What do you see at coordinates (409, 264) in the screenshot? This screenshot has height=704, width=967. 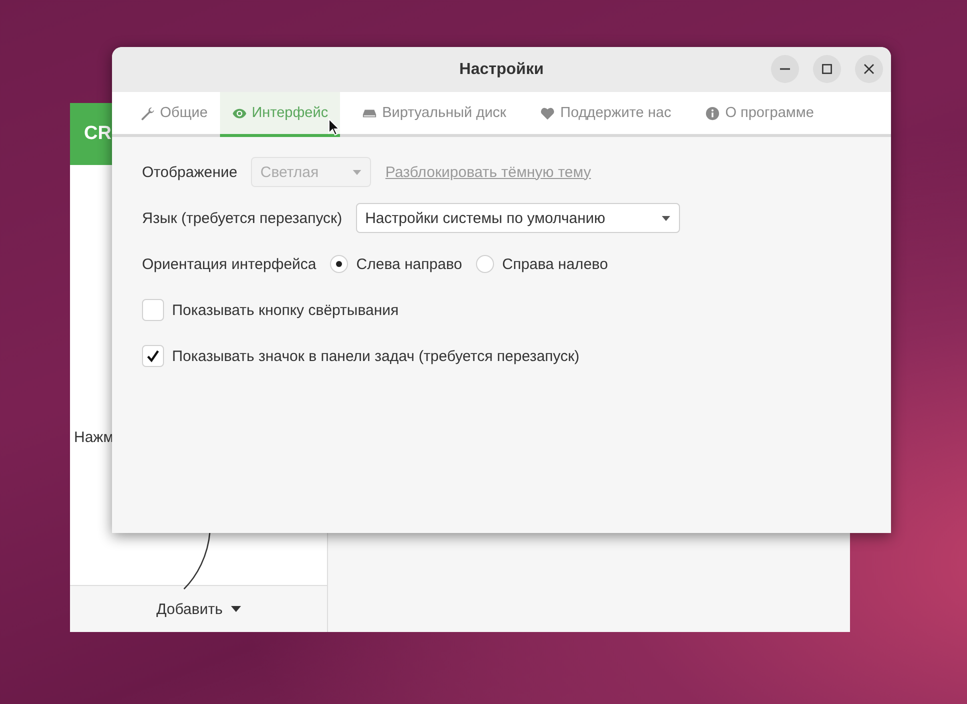 I see `radio-label: Слева направо` at bounding box center [409, 264].